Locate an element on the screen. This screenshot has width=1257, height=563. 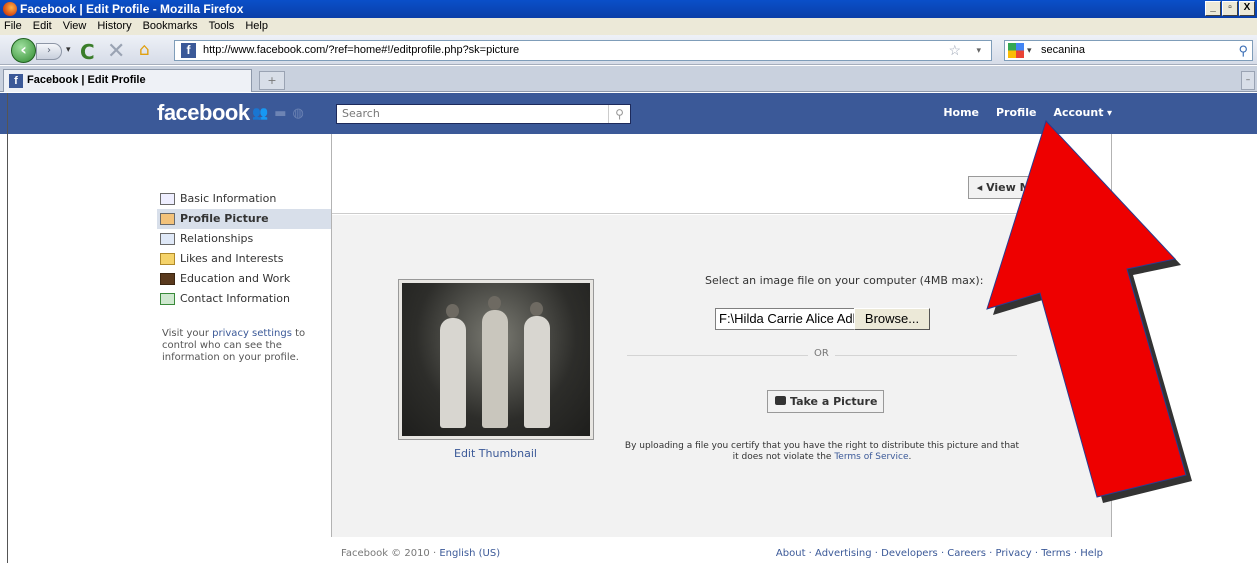
picture-frame-icon is located at coordinates (167, 219).